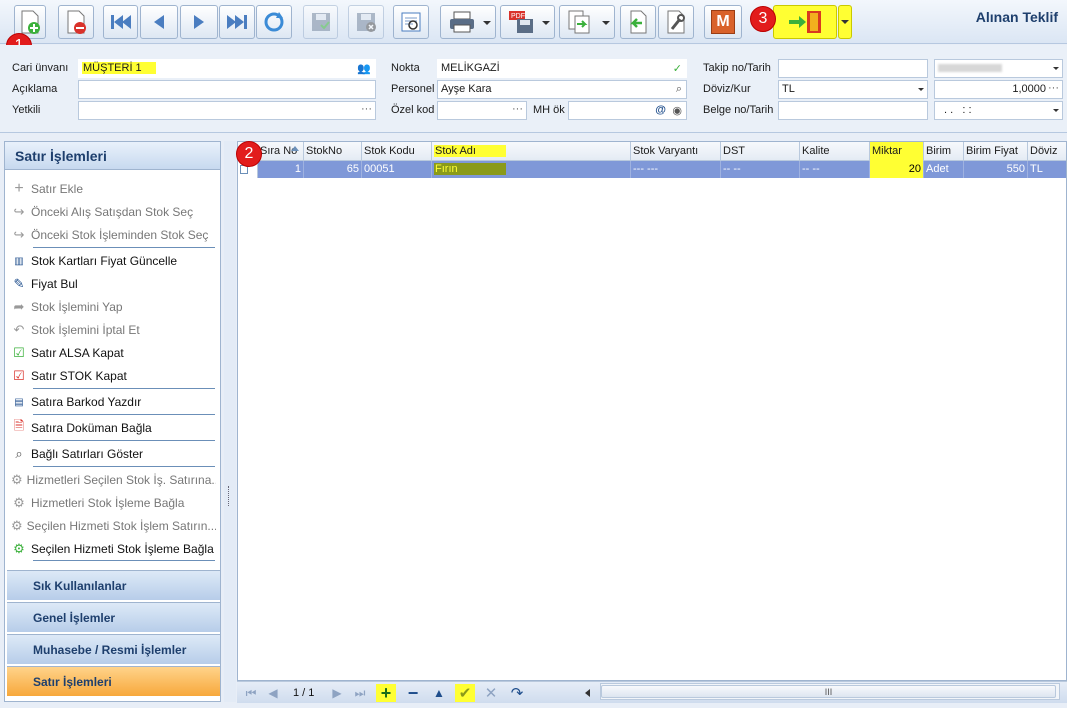  I want to click on previous-record-button, so click(159, 22).